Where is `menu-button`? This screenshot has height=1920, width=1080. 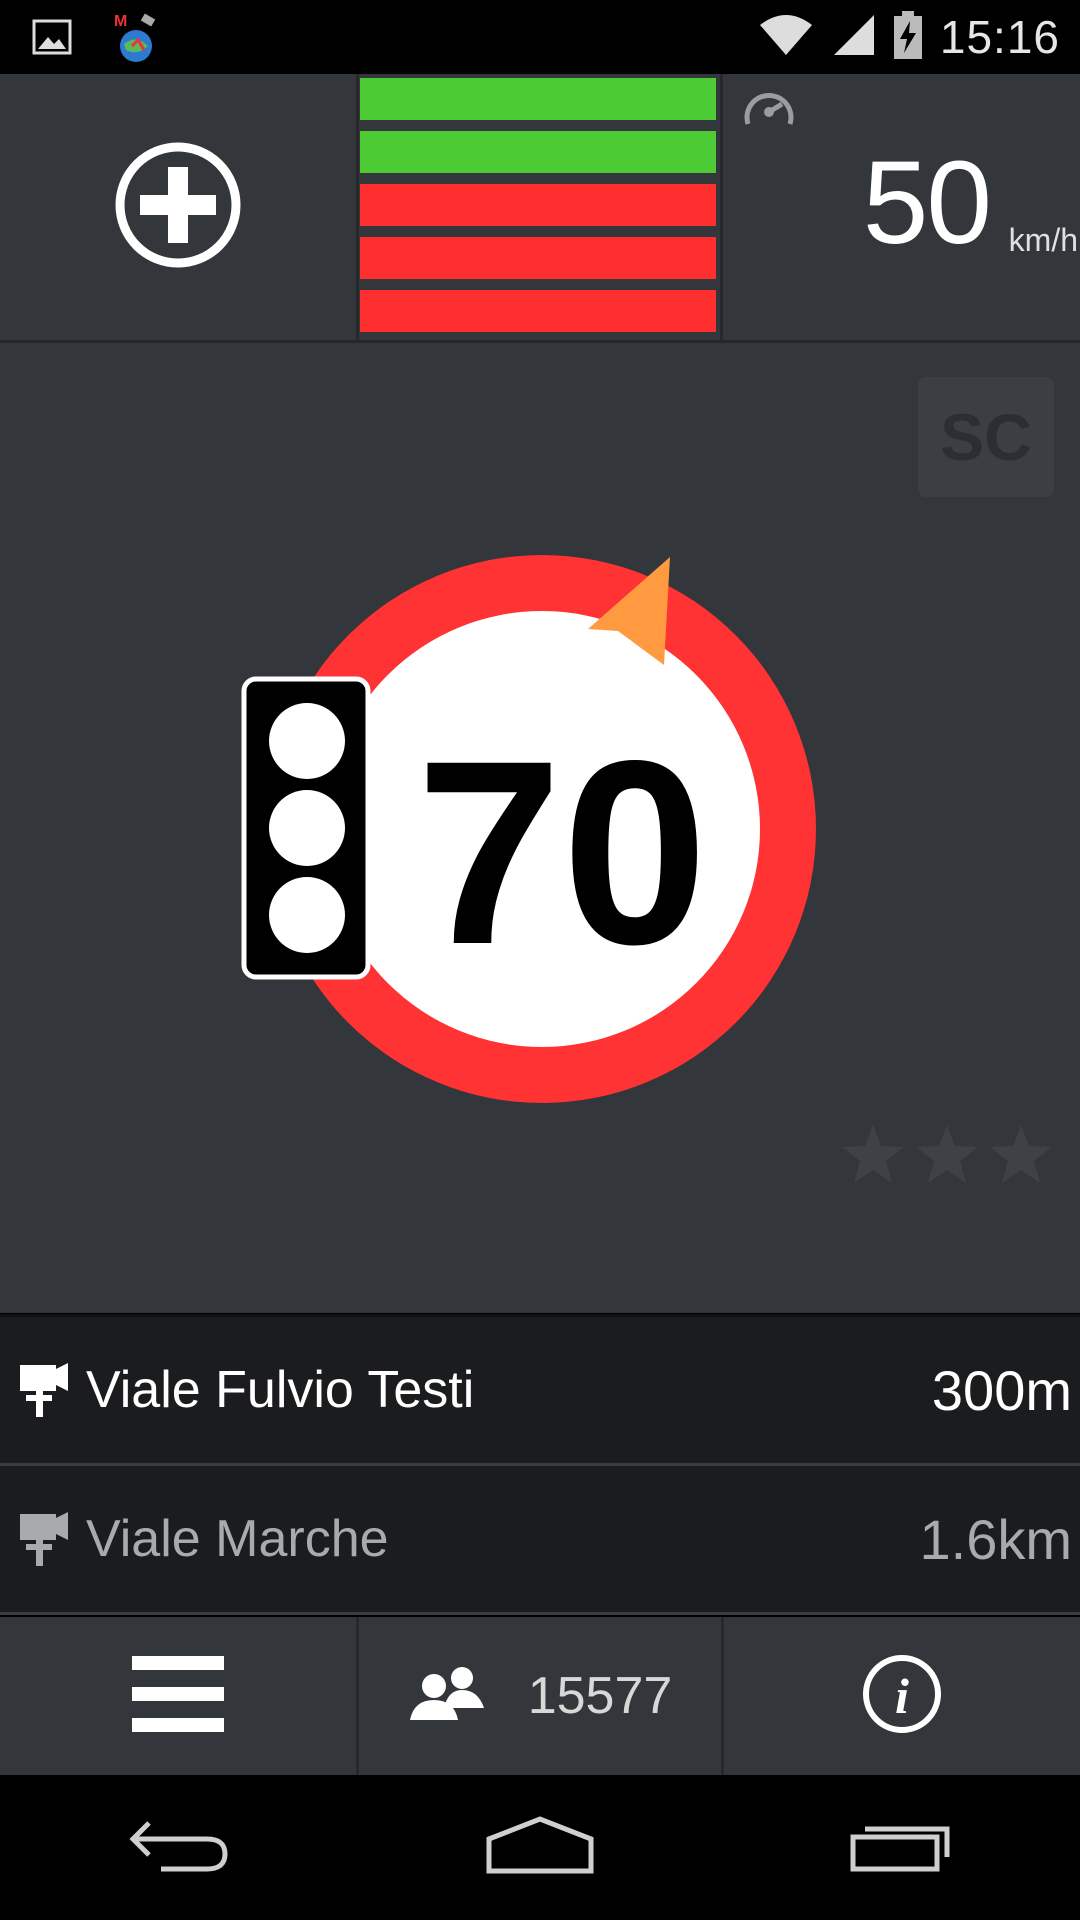
menu-button is located at coordinates (179, 1696).